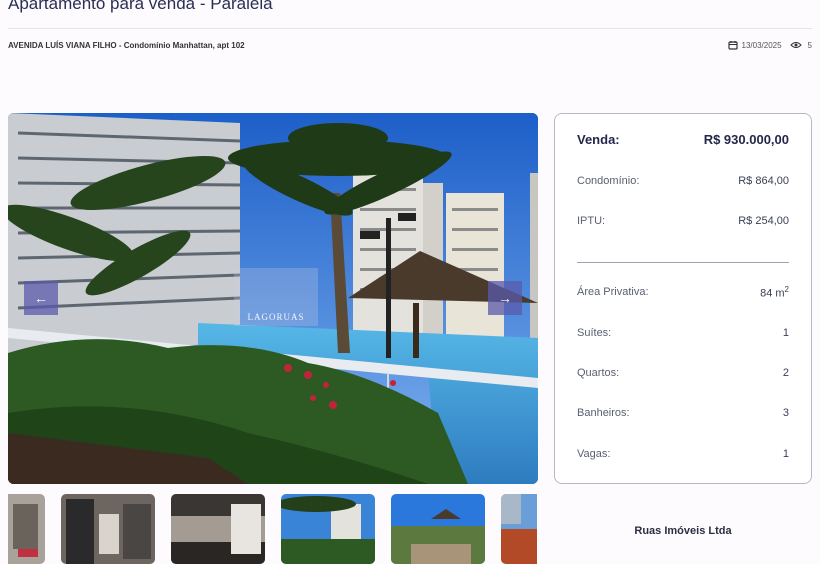 This screenshot has width=820, height=564. I want to click on suites-row: Suítes: 1, so click(683, 333).